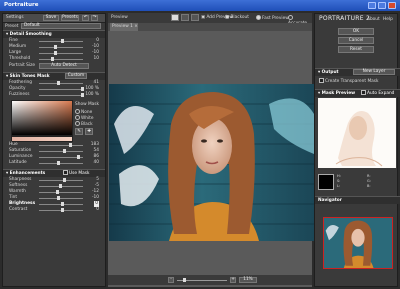 This screenshot has width=400, height=289. What do you see at coordinates (388, 19) in the screenshot?
I see `help-link: Help` at bounding box center [388, 19].